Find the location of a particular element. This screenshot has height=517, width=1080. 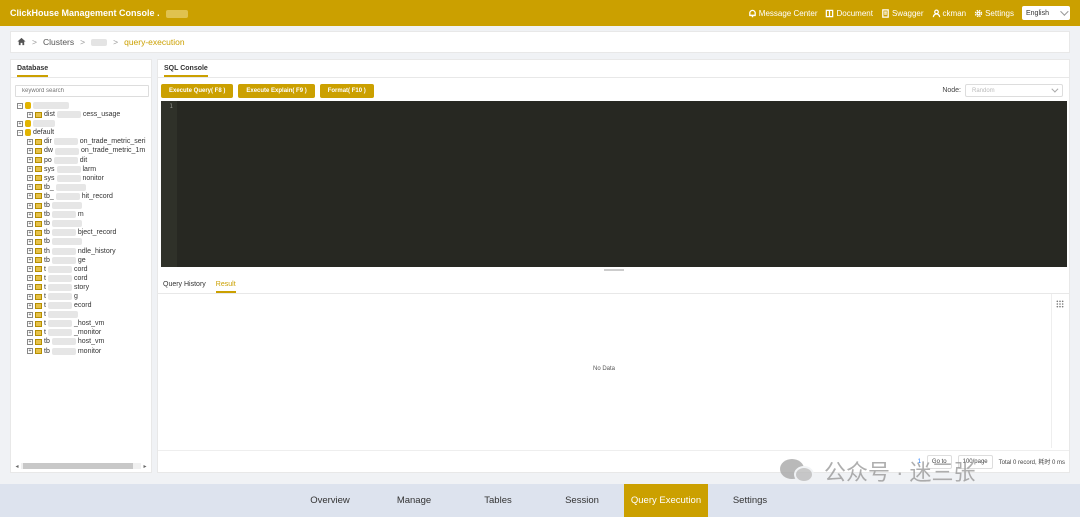

tree-node-label-suffix: on_trade_metric_1m is located at coordinates (113, 151).